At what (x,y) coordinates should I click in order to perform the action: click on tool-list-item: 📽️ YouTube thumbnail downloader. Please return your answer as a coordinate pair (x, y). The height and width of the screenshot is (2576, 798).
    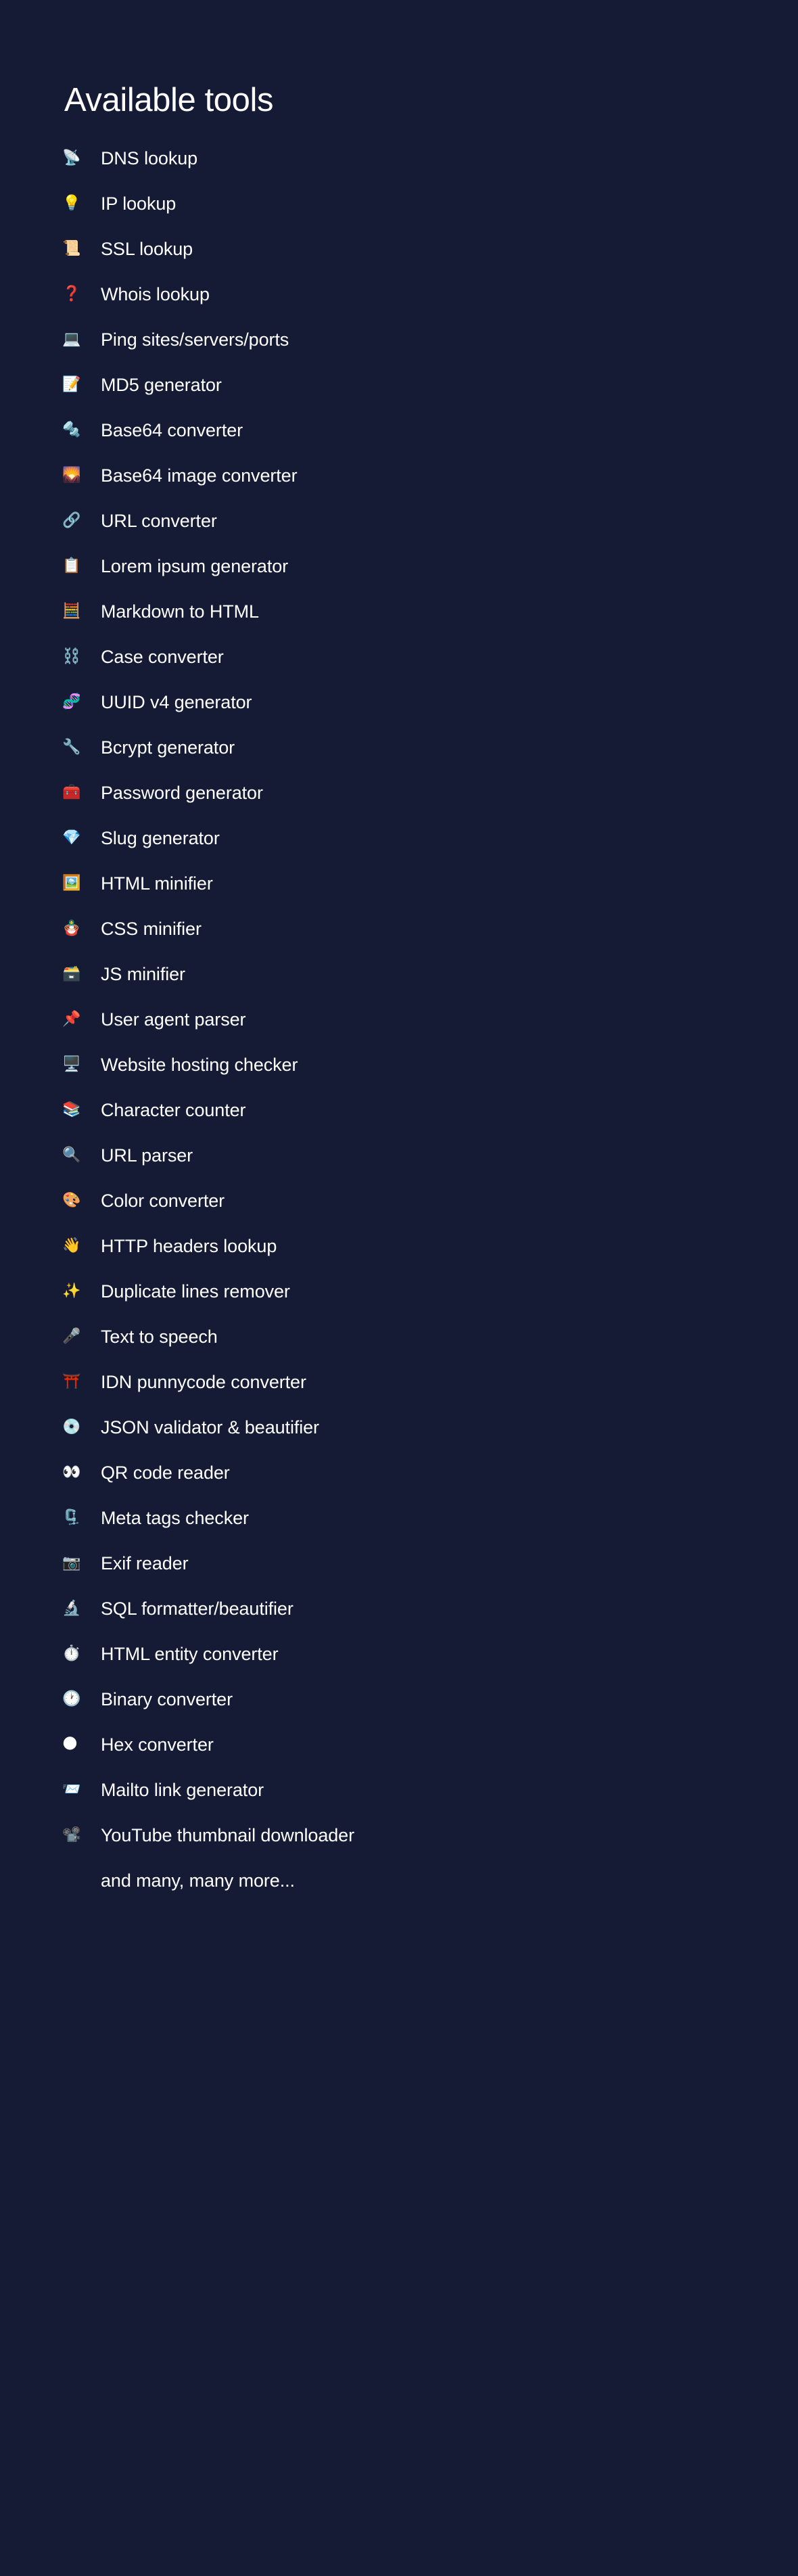
    Looking at the image, I should click on (399, 1835).